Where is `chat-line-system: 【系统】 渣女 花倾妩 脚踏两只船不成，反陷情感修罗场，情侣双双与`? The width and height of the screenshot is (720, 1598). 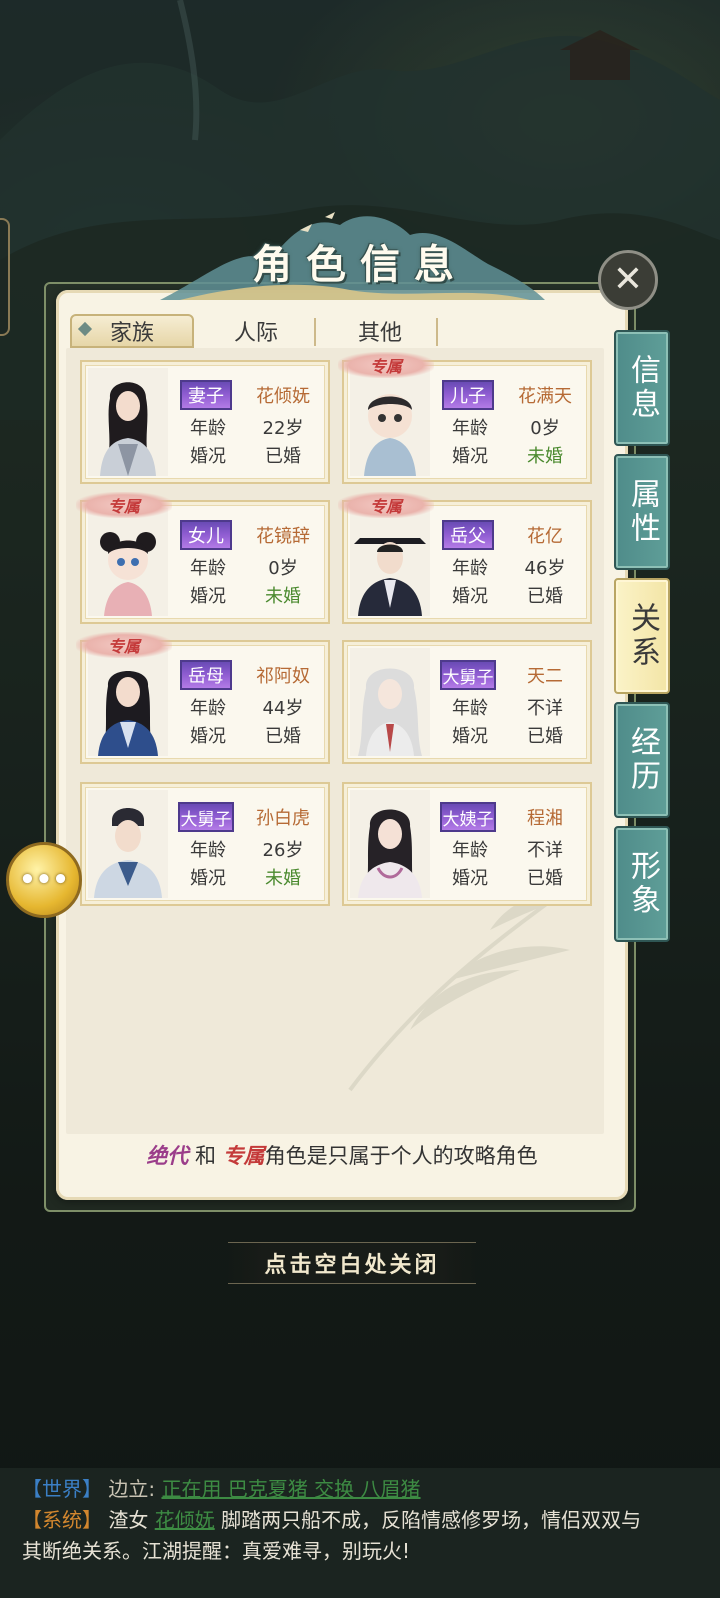 chat-line-system: 【系统】 渣女 花倾妩 脚踏两只船不成，反陷情感修罗场，情侣双双与 is located at coordinates (366, 1520).